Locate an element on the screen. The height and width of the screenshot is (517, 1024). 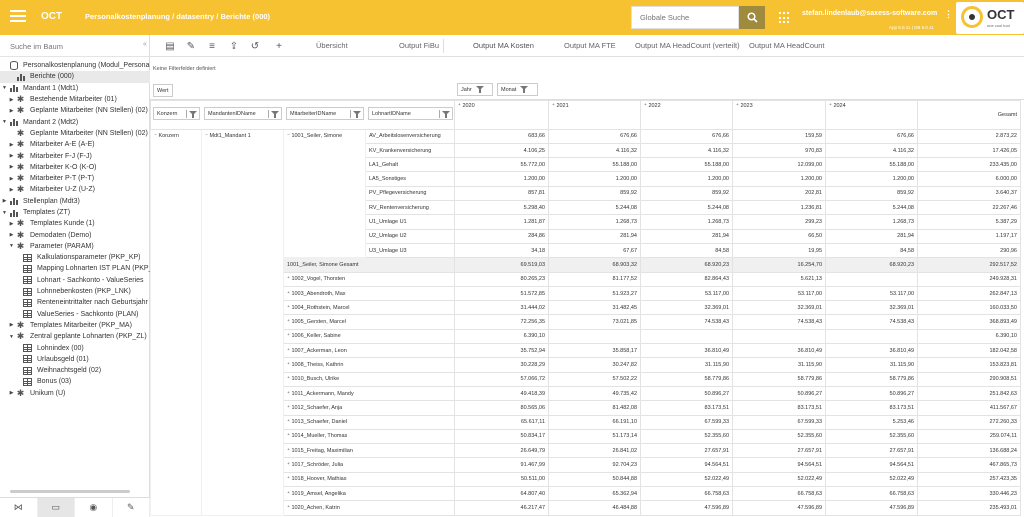
employee-cell: ⁺ 1002_Vogel, Thorsten is located at coordinates (369, 279).